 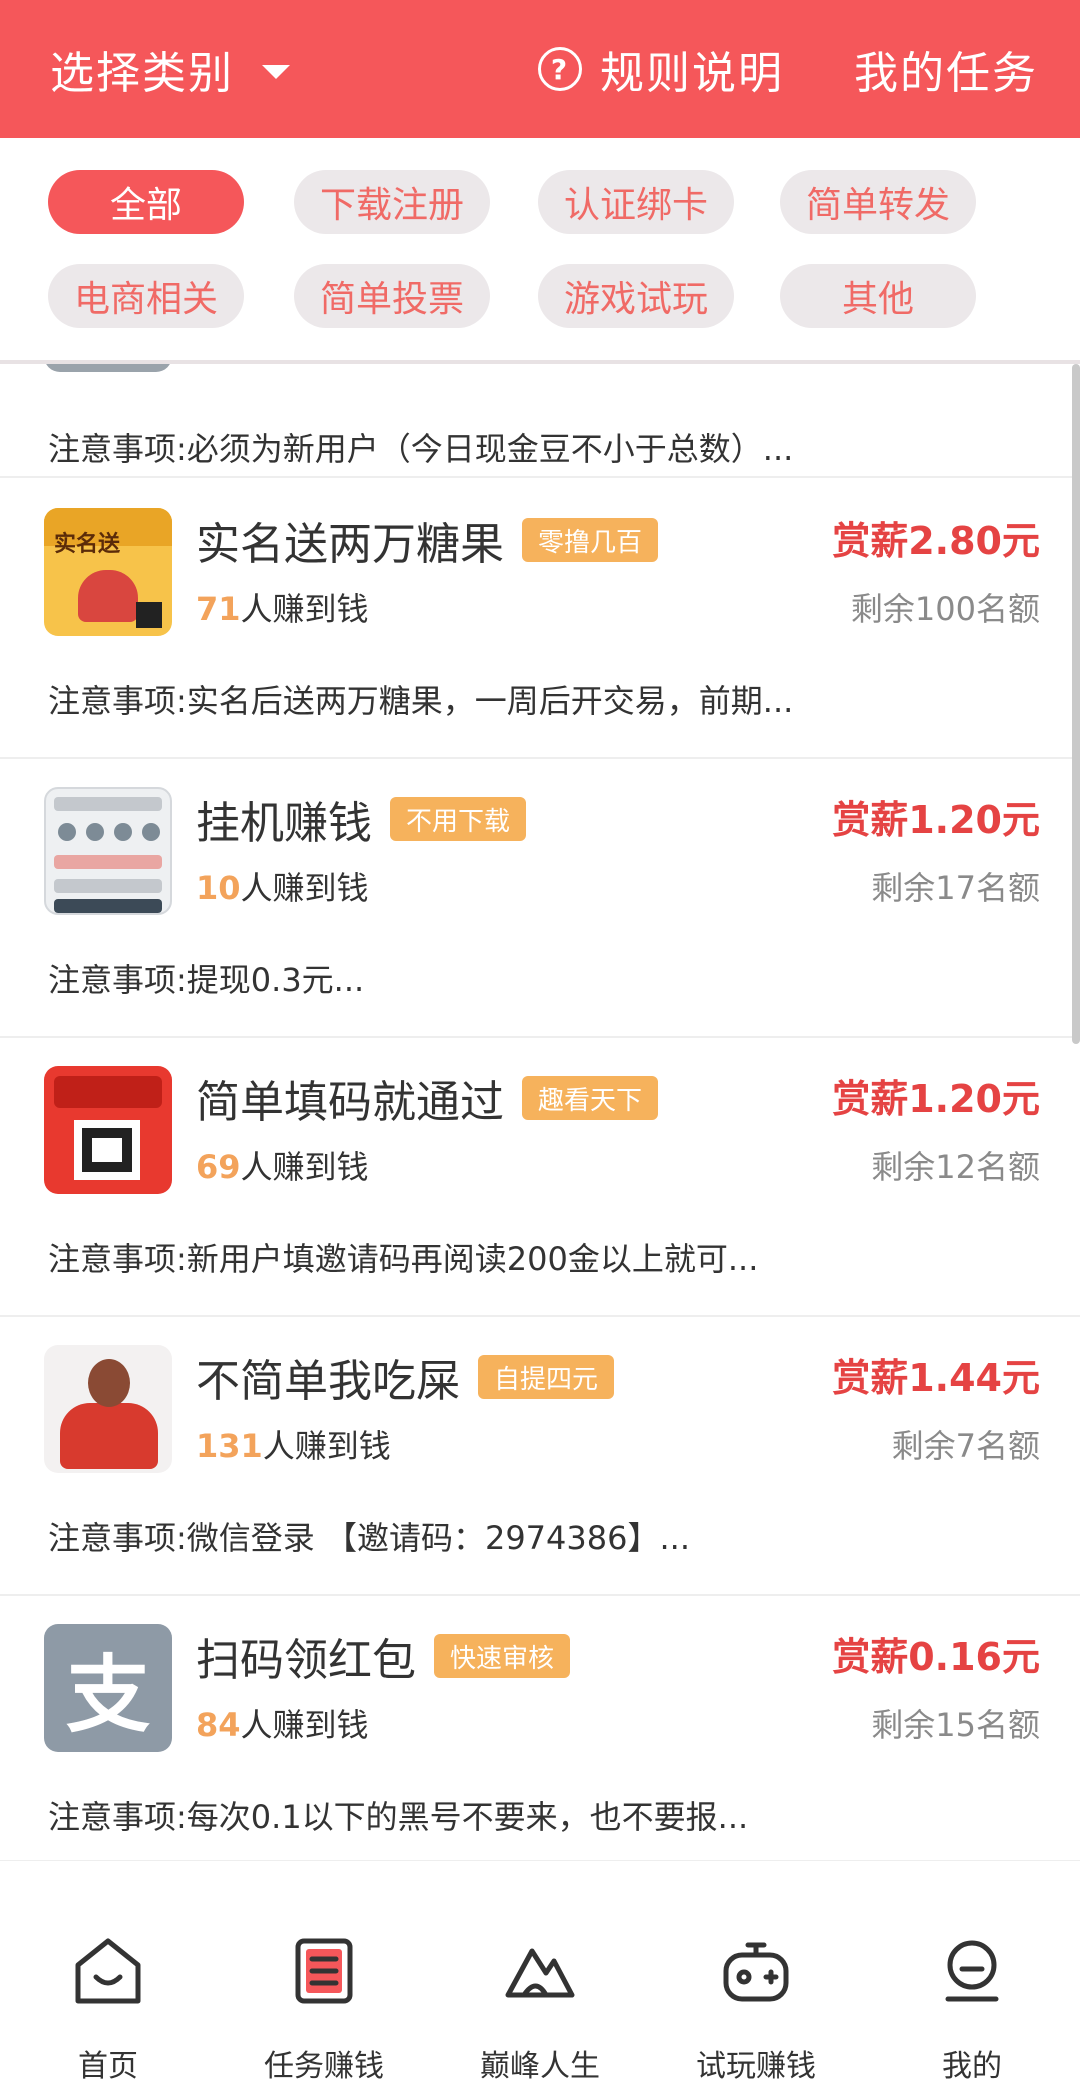 What do you see at coordinates (350, 544) in the screenshot?
I see `task-title: 实名送两万糖果` at bounding box center [350, 544].